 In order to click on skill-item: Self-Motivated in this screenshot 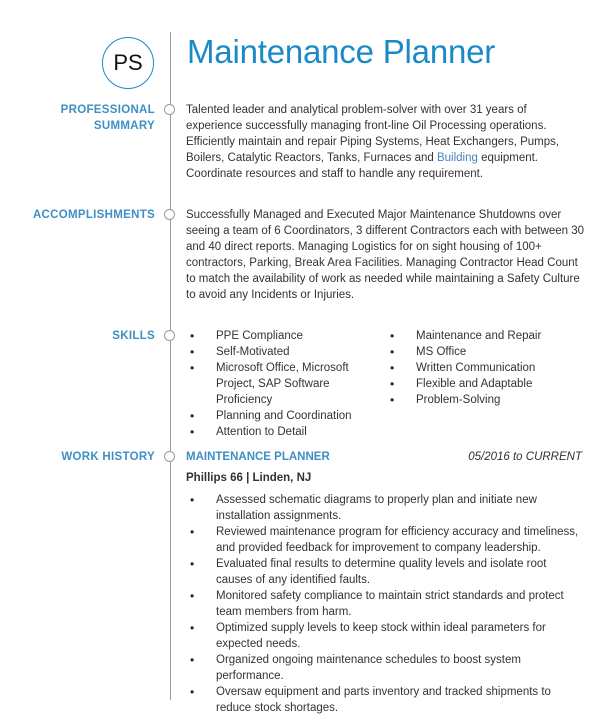, I will do `click(286, 352)`.